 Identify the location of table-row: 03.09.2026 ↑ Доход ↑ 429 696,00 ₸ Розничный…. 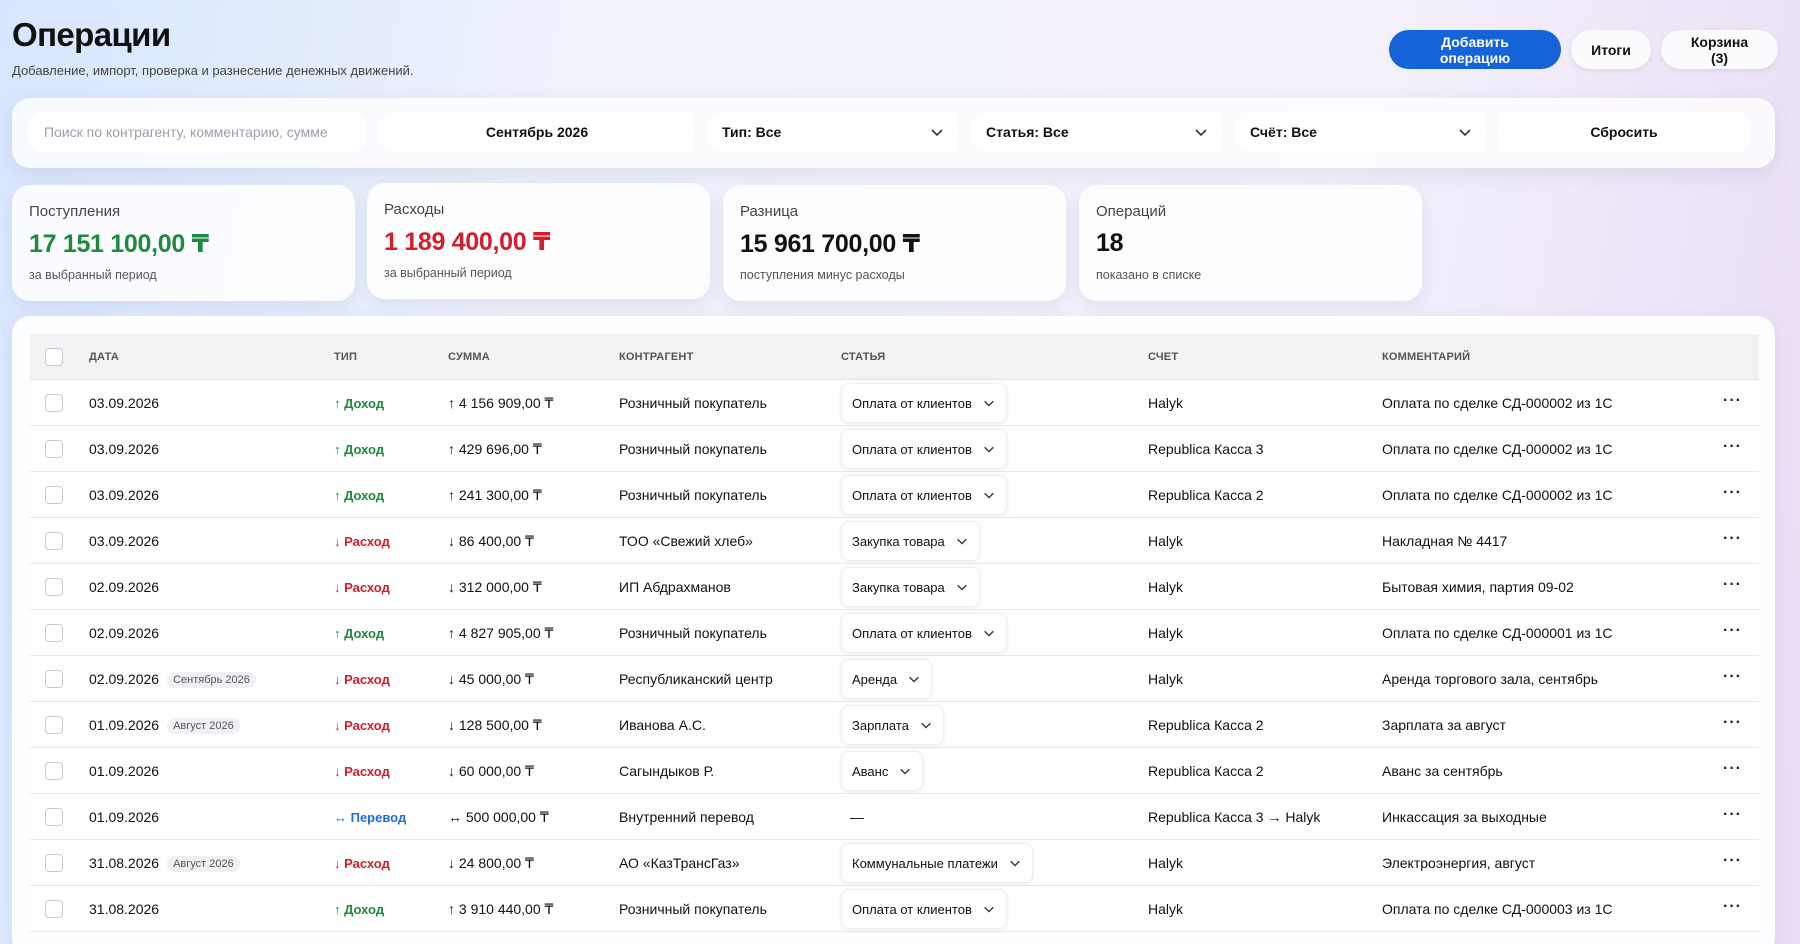
(894, 449).